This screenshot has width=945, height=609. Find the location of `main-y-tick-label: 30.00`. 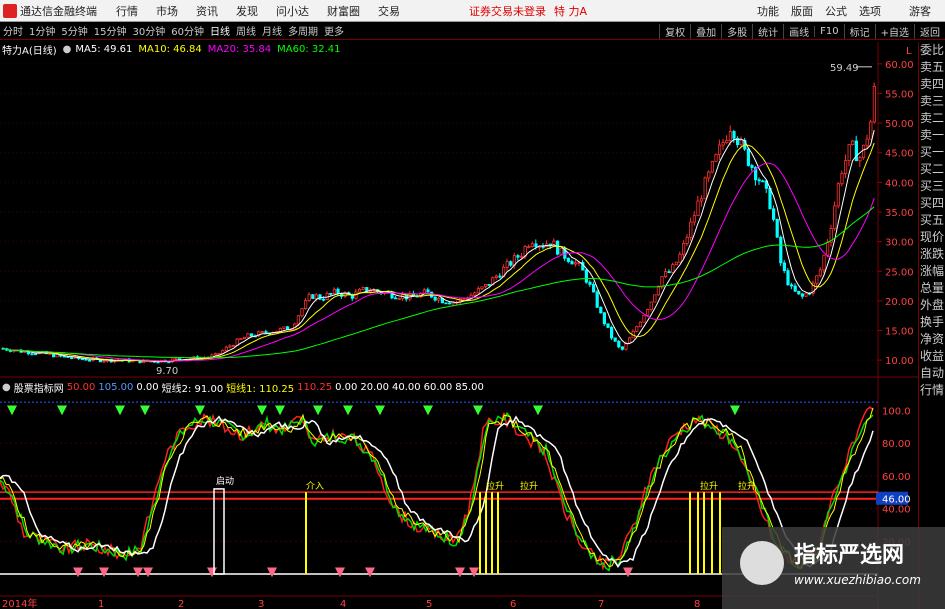

main-y-tick-label: 30.00 is located at coordinates (899, 243).